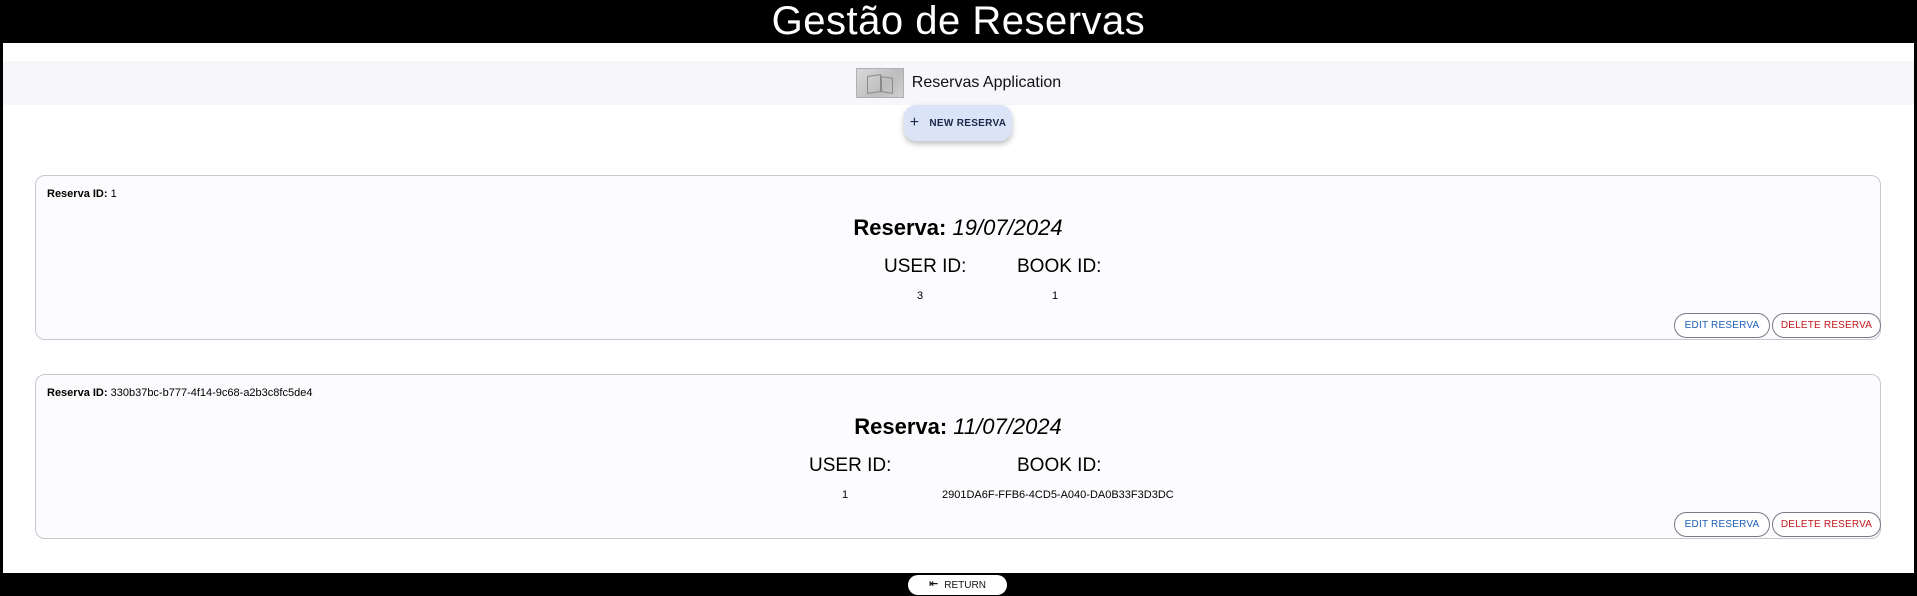  I want to click on new-reserva-button: + NEW RESERVA, so click(958, 123).